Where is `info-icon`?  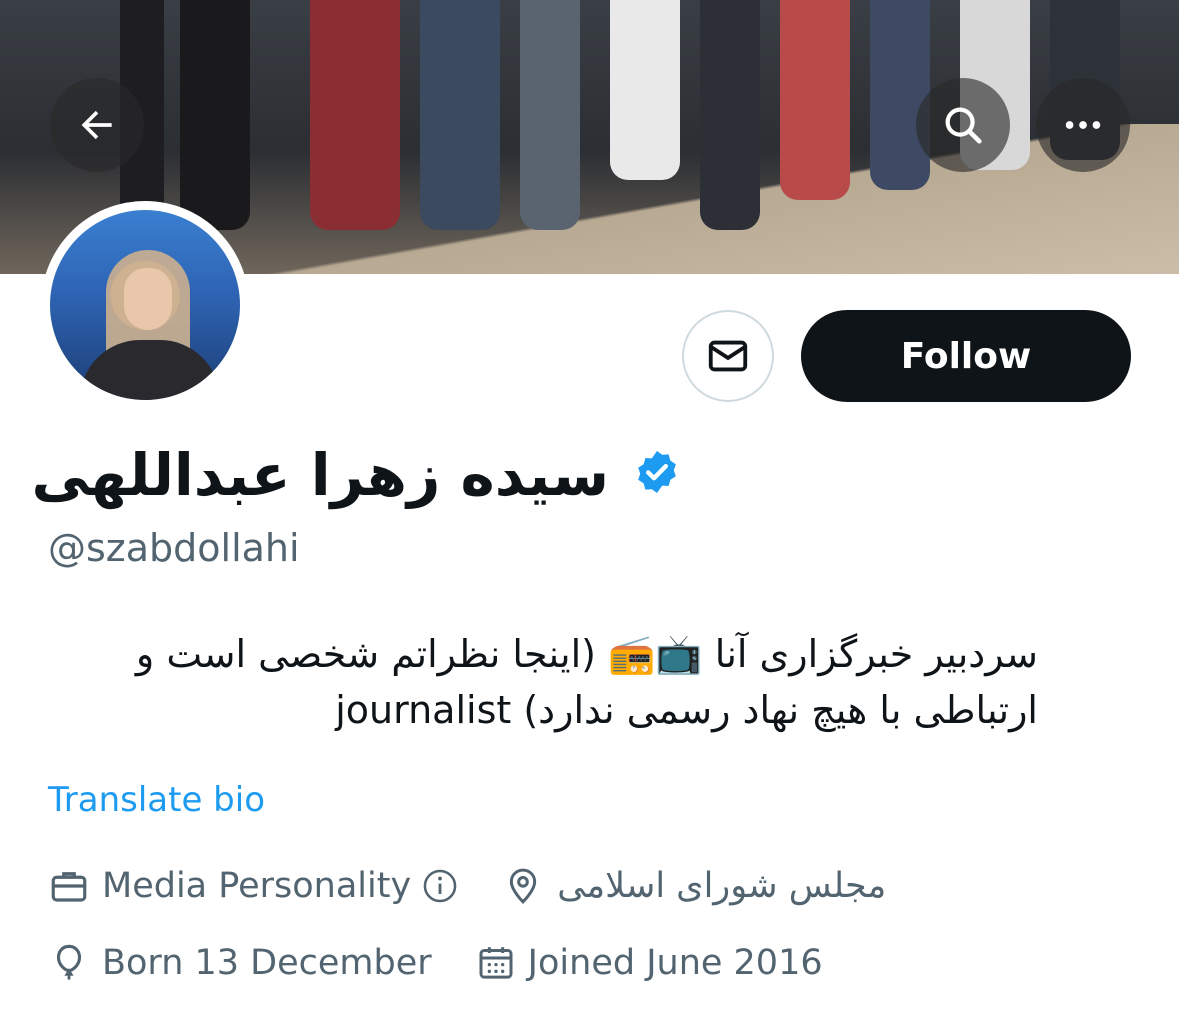 info-icon is located at coordinates (440, 886).